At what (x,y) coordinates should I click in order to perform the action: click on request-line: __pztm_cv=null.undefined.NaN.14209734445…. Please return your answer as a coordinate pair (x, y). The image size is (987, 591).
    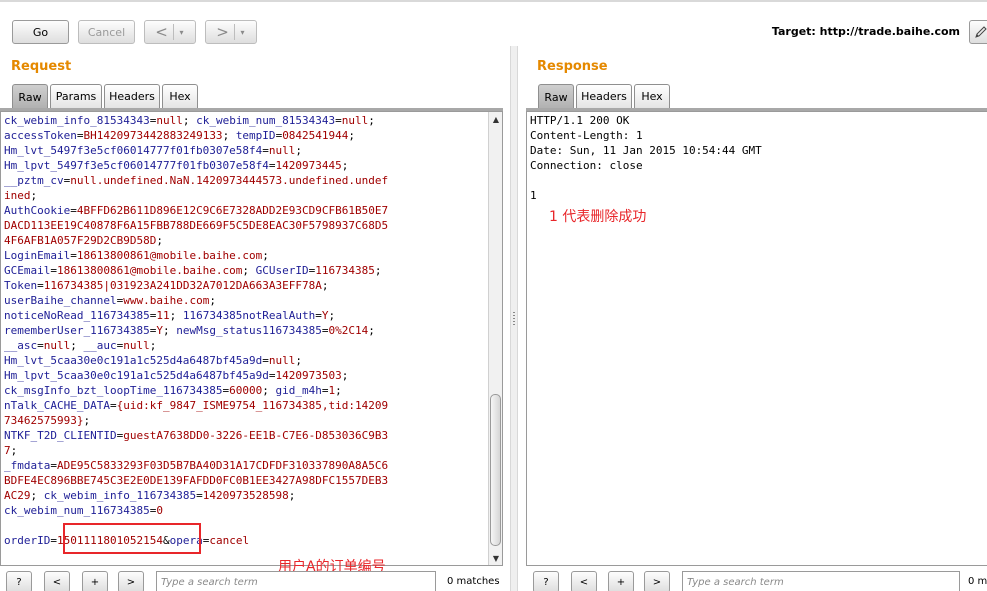
    Looking at the image, I should click on (246, 180).